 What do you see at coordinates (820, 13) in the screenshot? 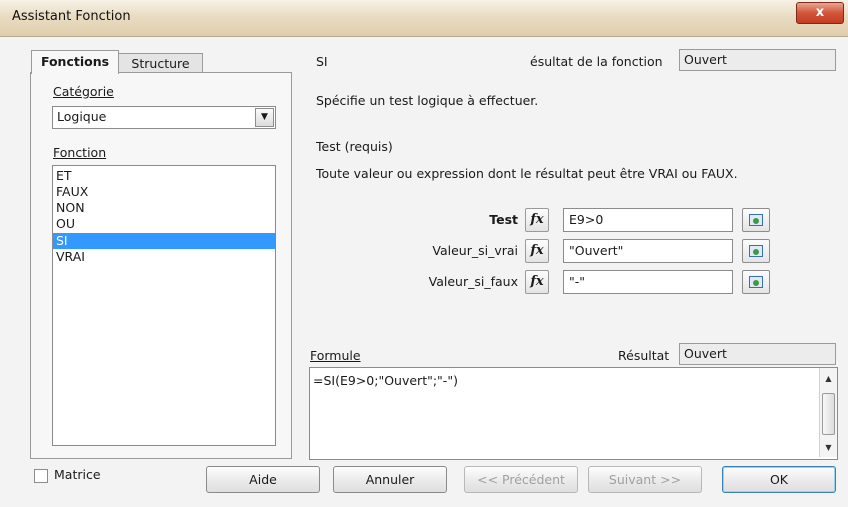
I see `close-button: x` at bounding box center [820, 13].